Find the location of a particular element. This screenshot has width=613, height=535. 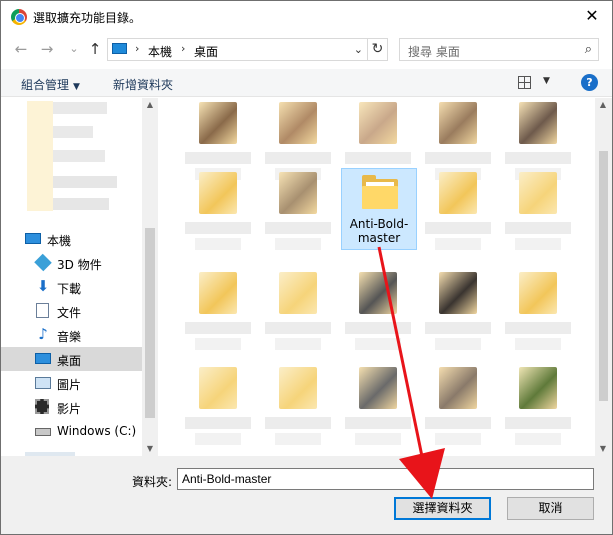

help-icon: ? is located at coordinates (589, 82).